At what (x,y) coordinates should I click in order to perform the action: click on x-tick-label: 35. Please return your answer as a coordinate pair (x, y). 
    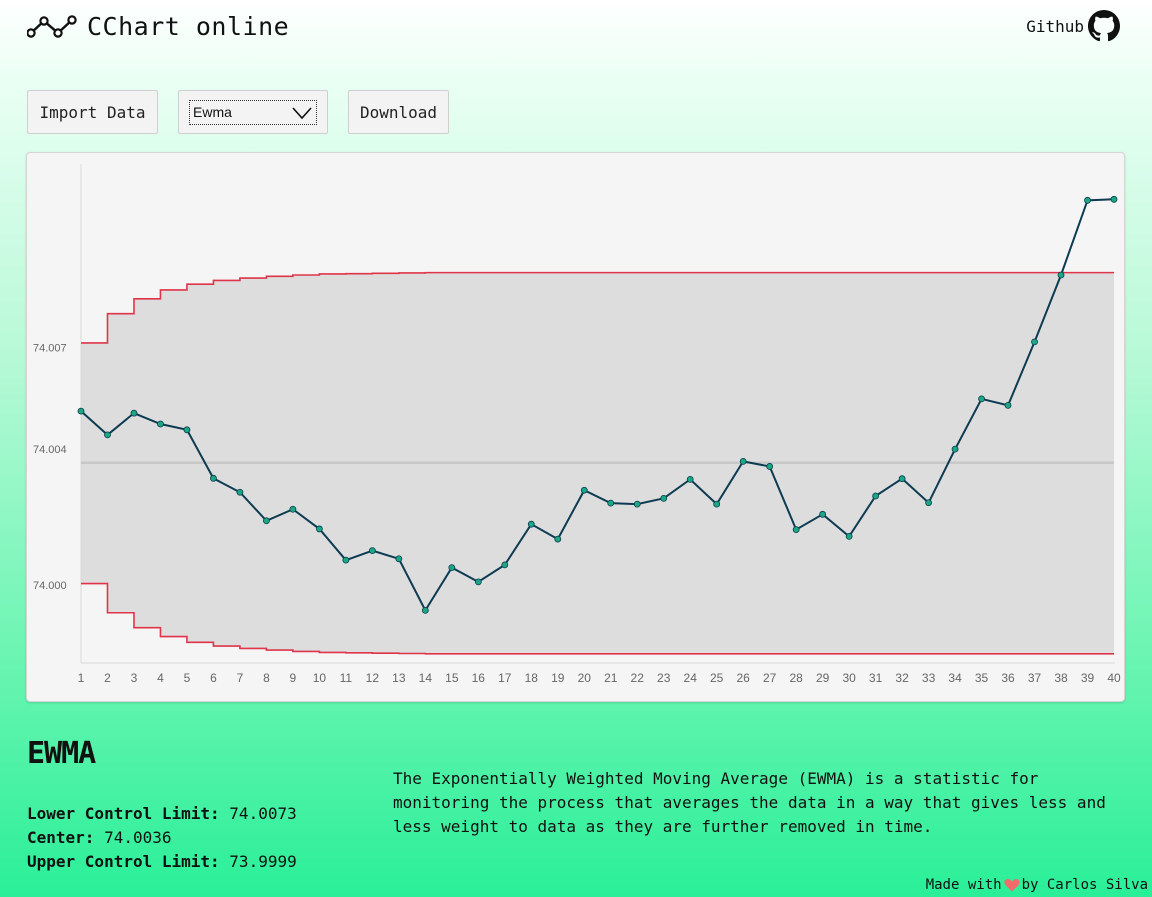
    Looking at the image, I should click on (982, 678).